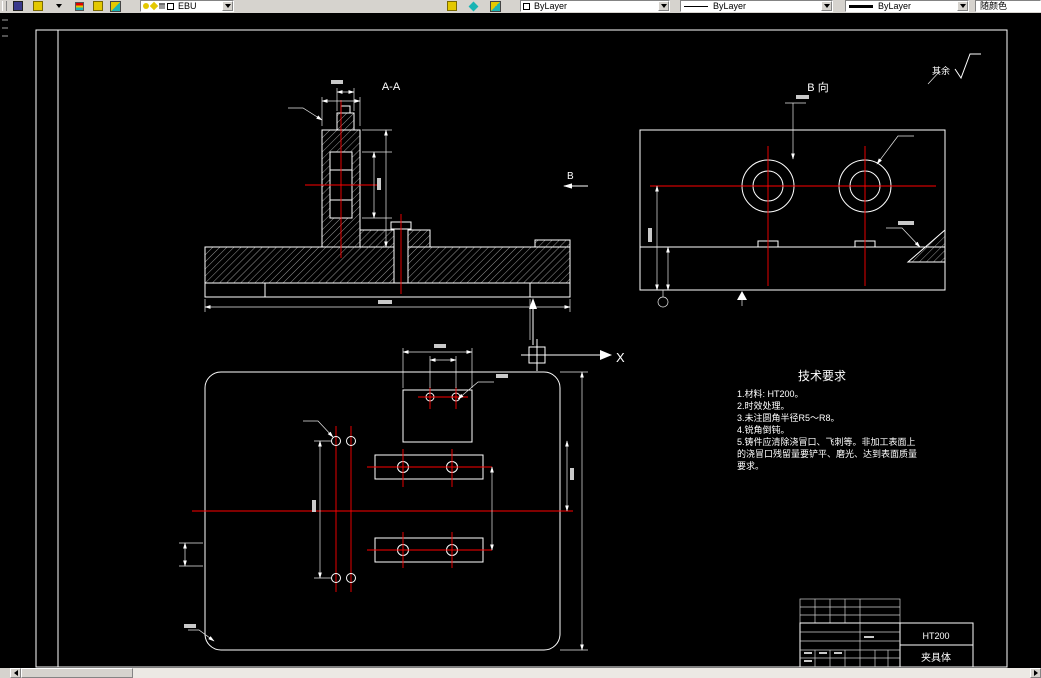 The height and width of the screenshot is (678, 1041). What do you see at coordinates (822, 376) in the screenshot?
I see `tech-req-title: 技术要求` at bounding box center [822, 376].